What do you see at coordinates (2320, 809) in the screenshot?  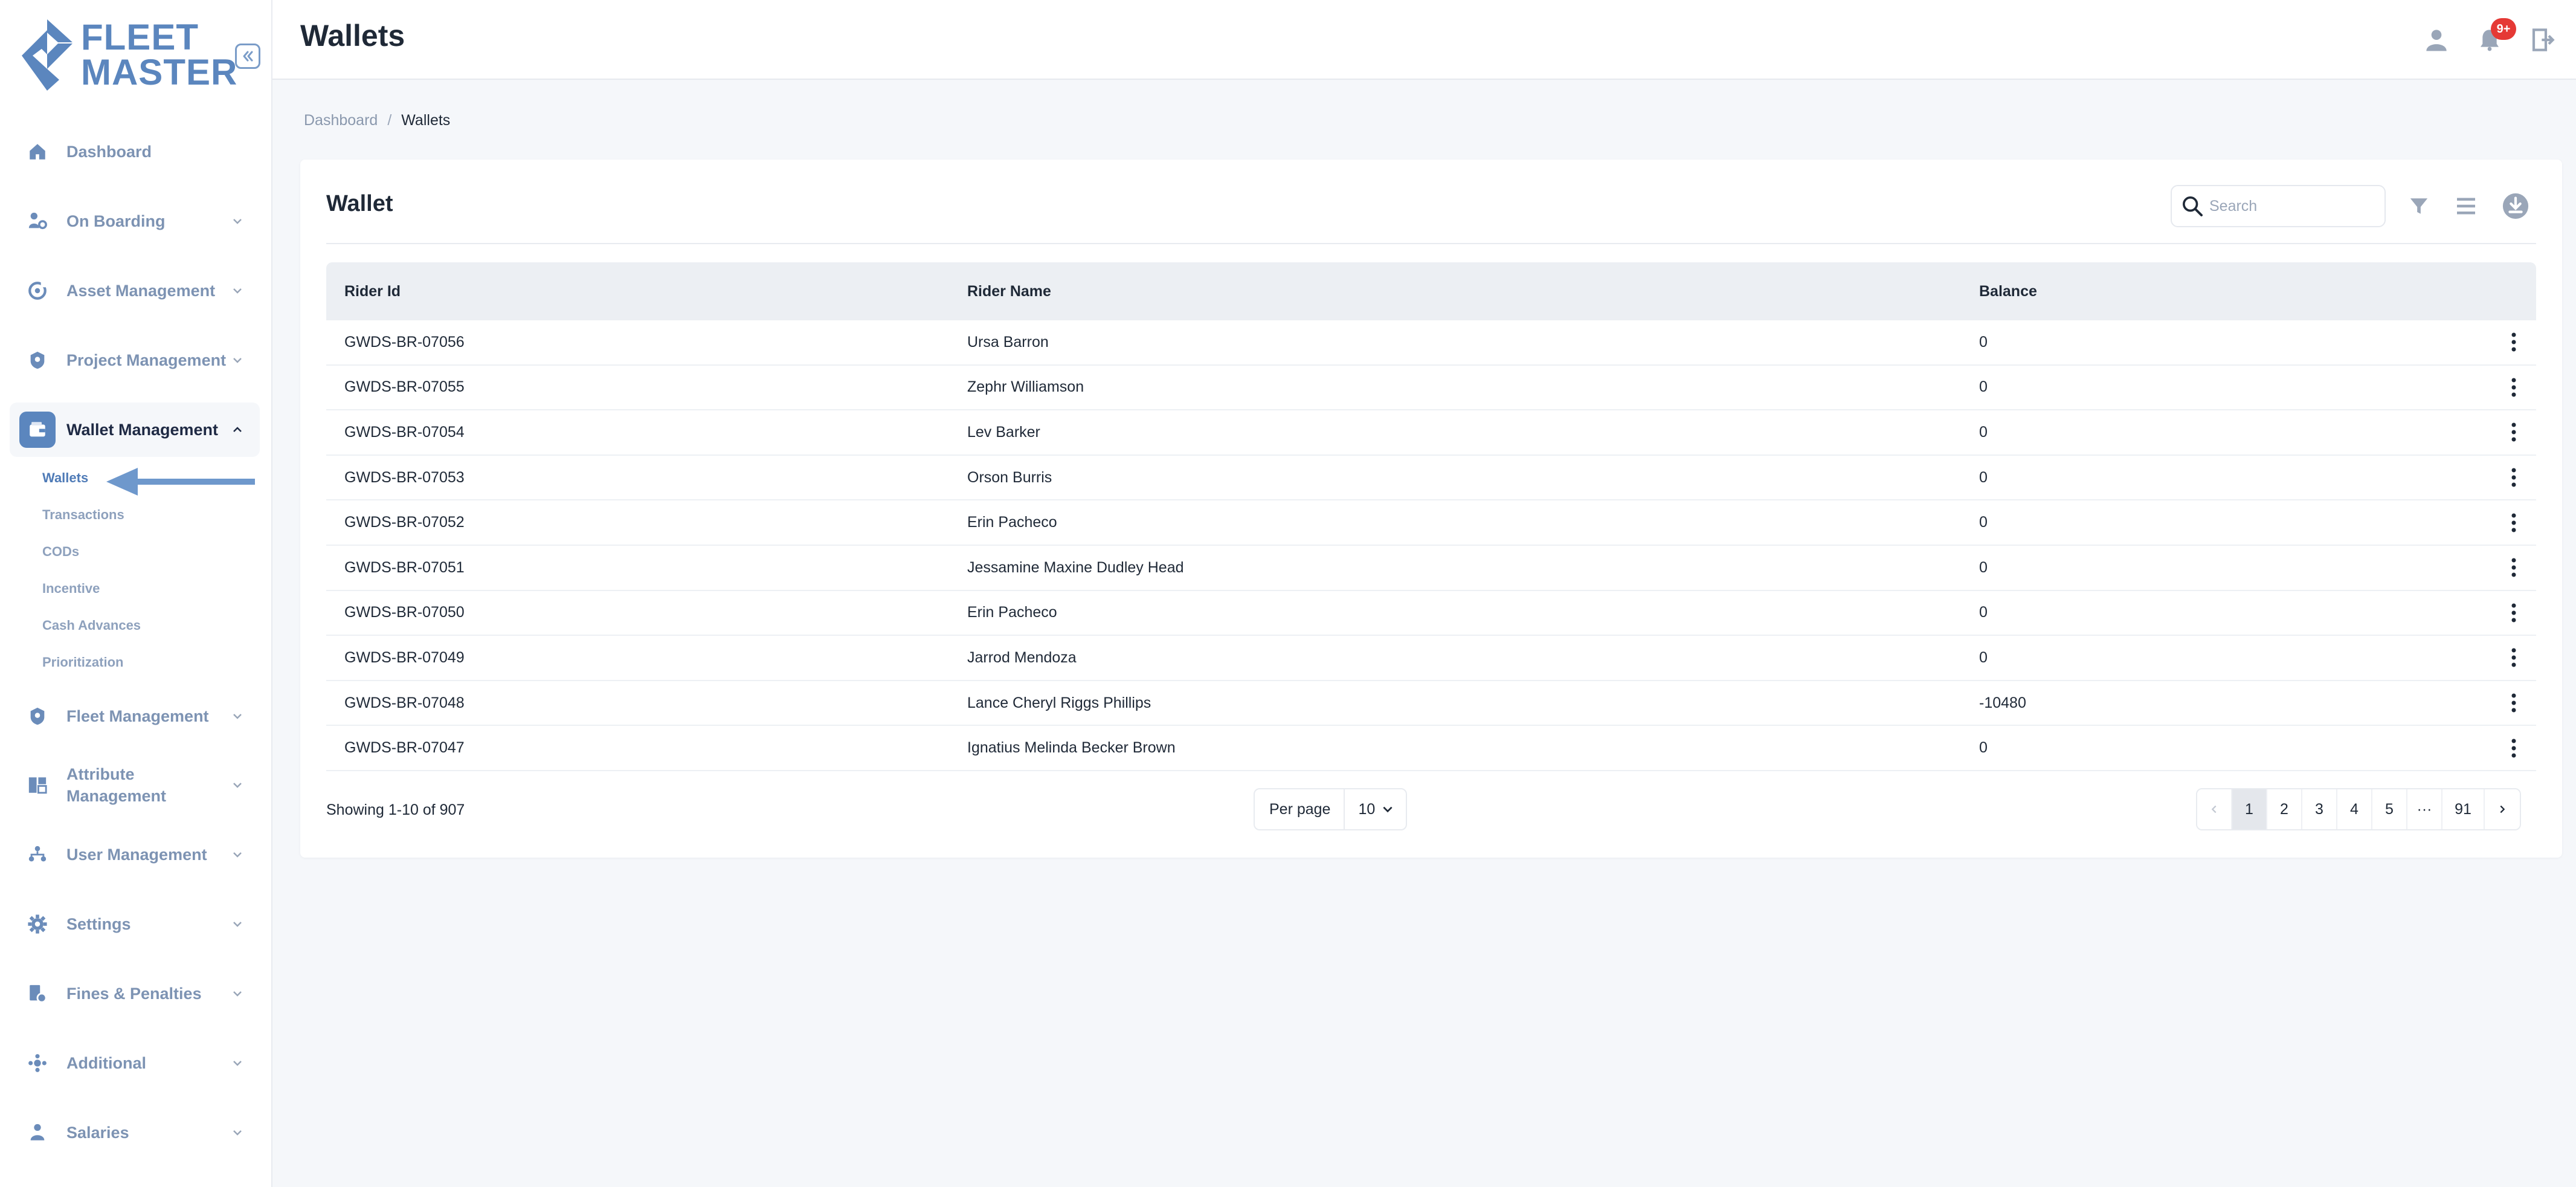 I see `page-button: 3` at bounding box center [2320, 809].